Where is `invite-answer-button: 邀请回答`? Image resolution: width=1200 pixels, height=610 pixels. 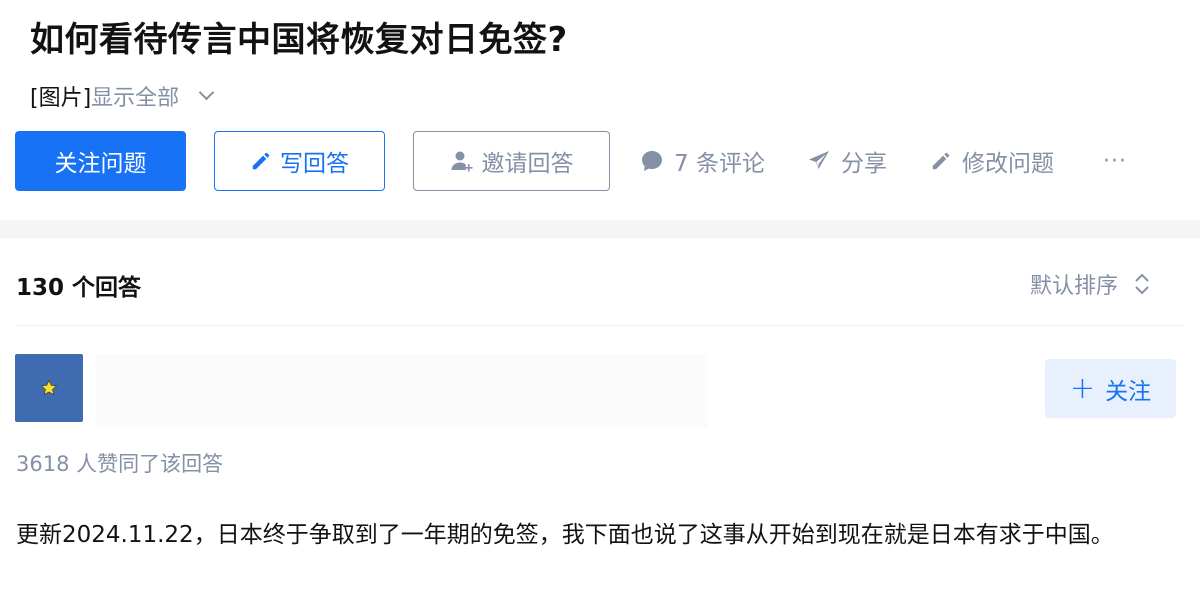
invite-answer-button: 邀请回答 is located at coordinates (511, 161).